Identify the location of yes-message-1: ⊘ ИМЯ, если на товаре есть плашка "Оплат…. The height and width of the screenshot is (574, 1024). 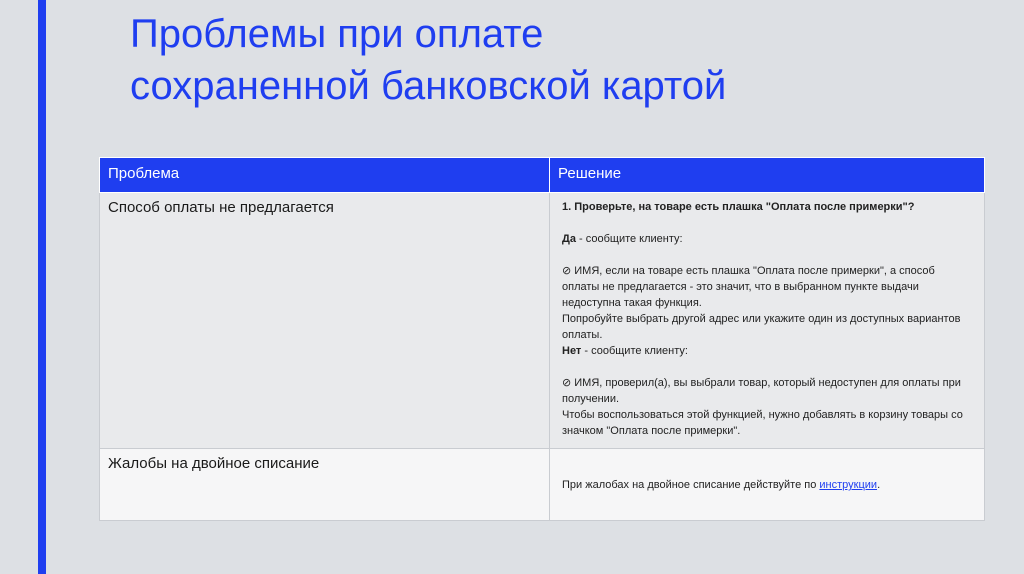
(748, 287).